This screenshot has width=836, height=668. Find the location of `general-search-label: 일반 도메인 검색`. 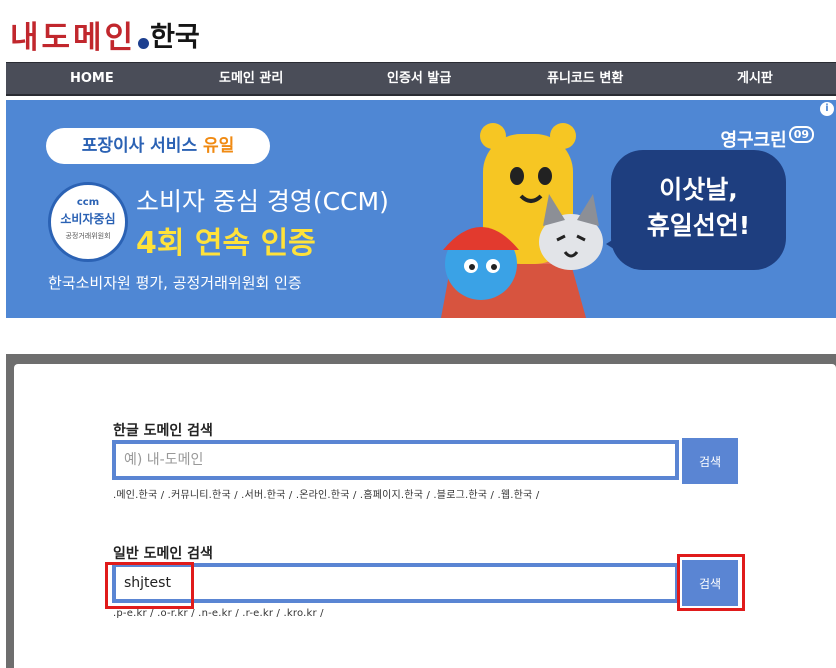

general-search-label: 일반 도메인 검색 is located at coordinates (163, 554).